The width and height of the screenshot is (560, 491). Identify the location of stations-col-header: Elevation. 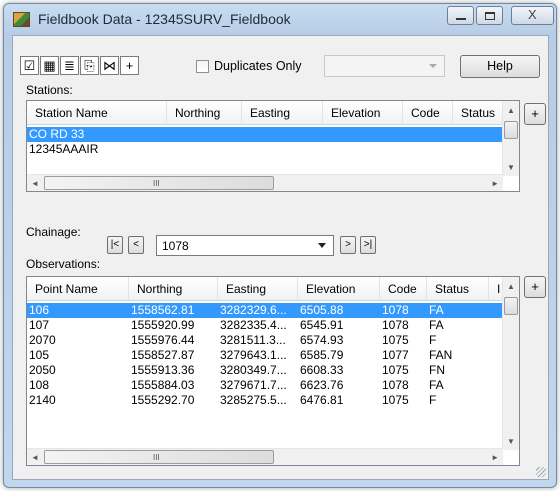
(363, 113).